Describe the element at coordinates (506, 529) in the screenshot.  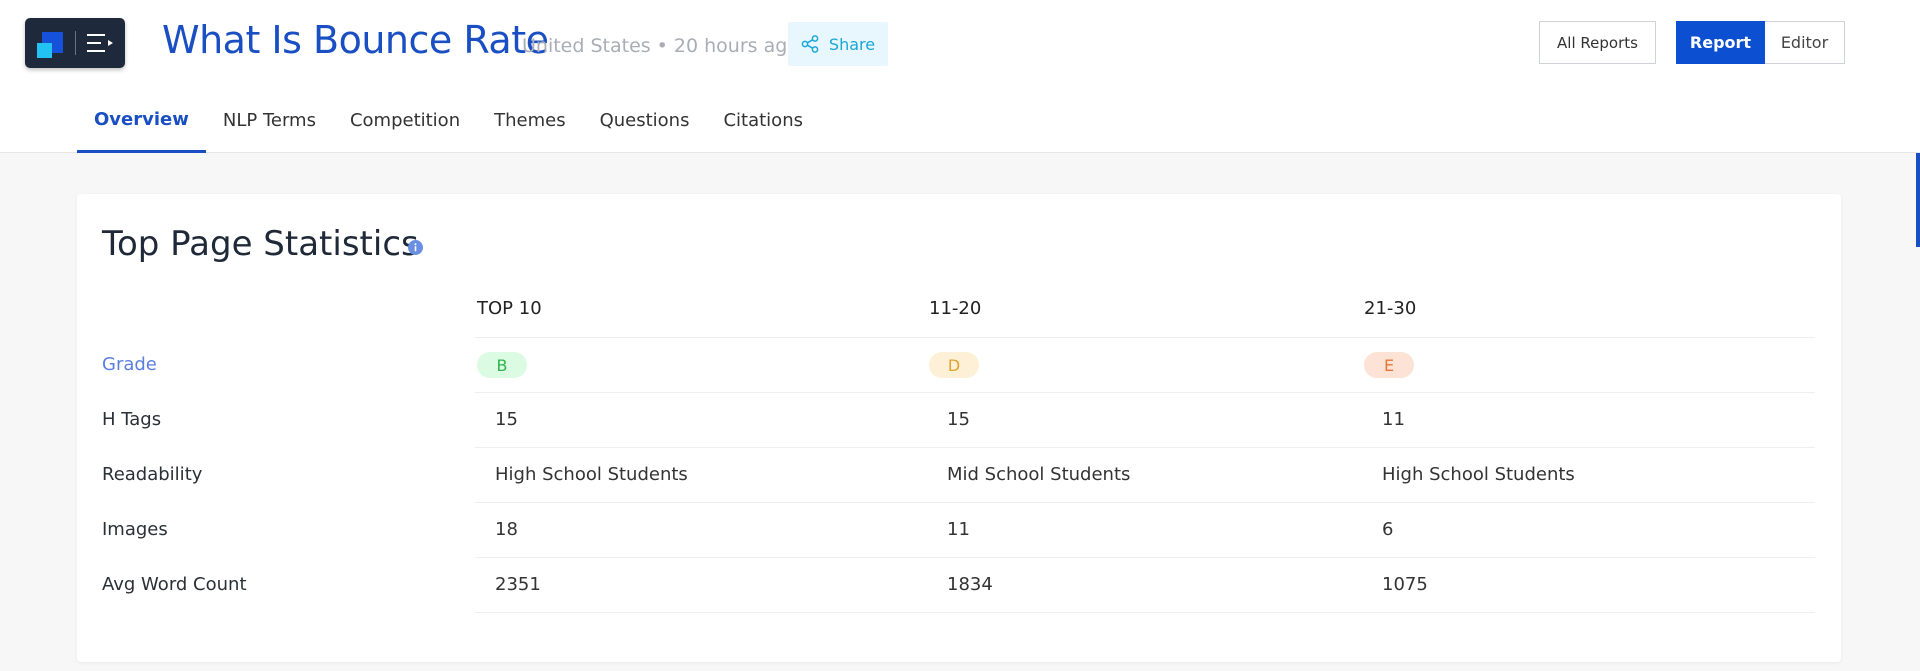
I see `images-top-10: 18` at that location.